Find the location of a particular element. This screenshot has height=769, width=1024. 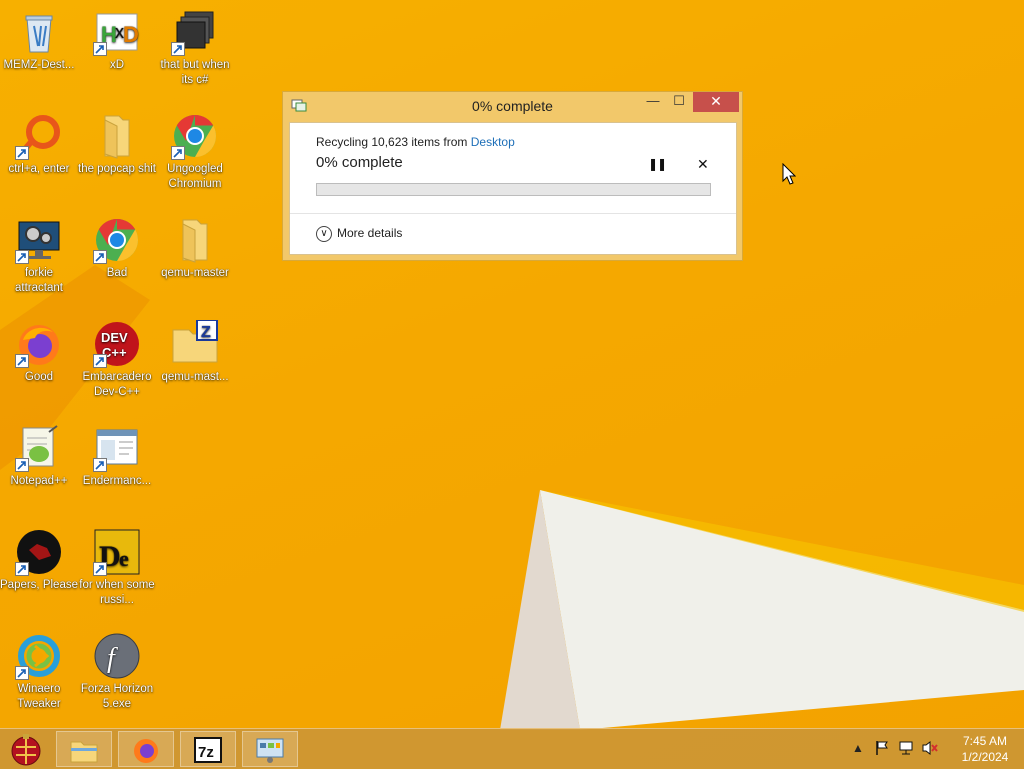

network-icon is located at coordinates (906, 749).